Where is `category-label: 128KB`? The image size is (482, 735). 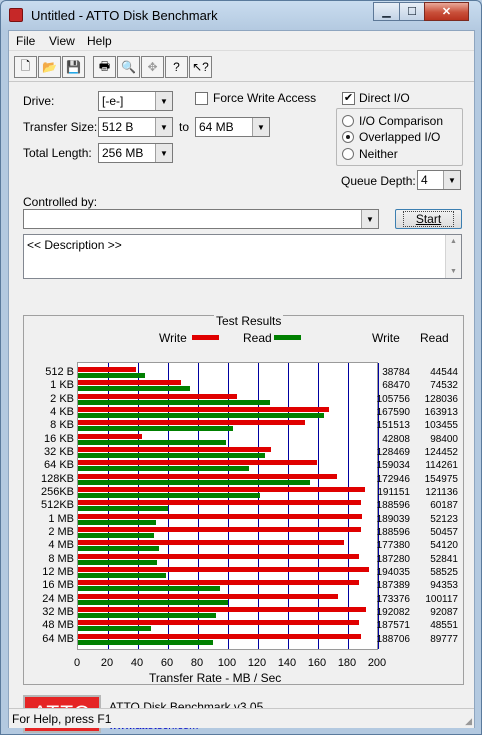 category-label: 128KB is located at coordinates (57, 478).